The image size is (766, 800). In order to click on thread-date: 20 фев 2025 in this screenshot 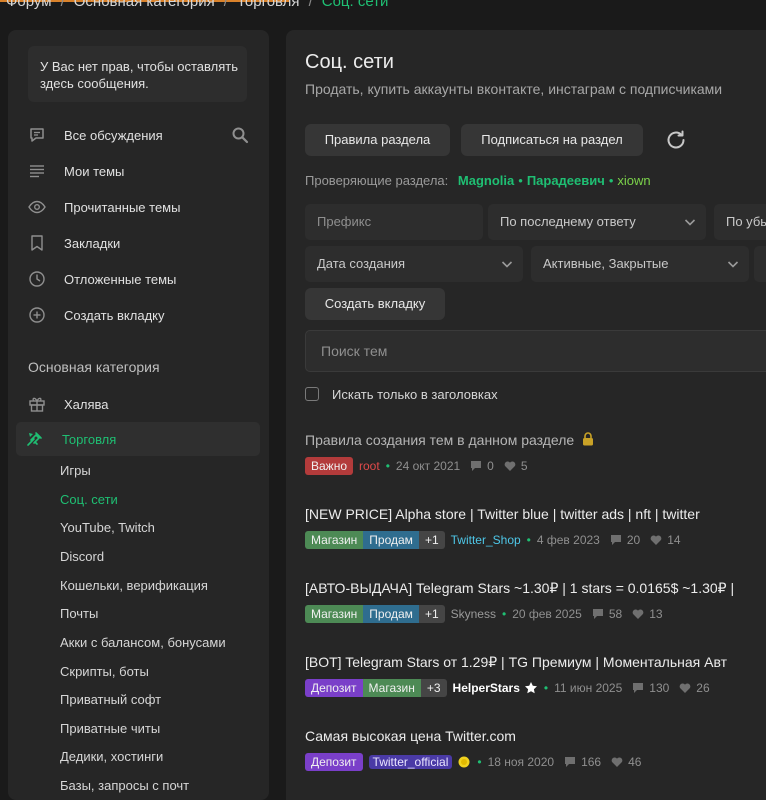, I will do `click(547, 614)`.